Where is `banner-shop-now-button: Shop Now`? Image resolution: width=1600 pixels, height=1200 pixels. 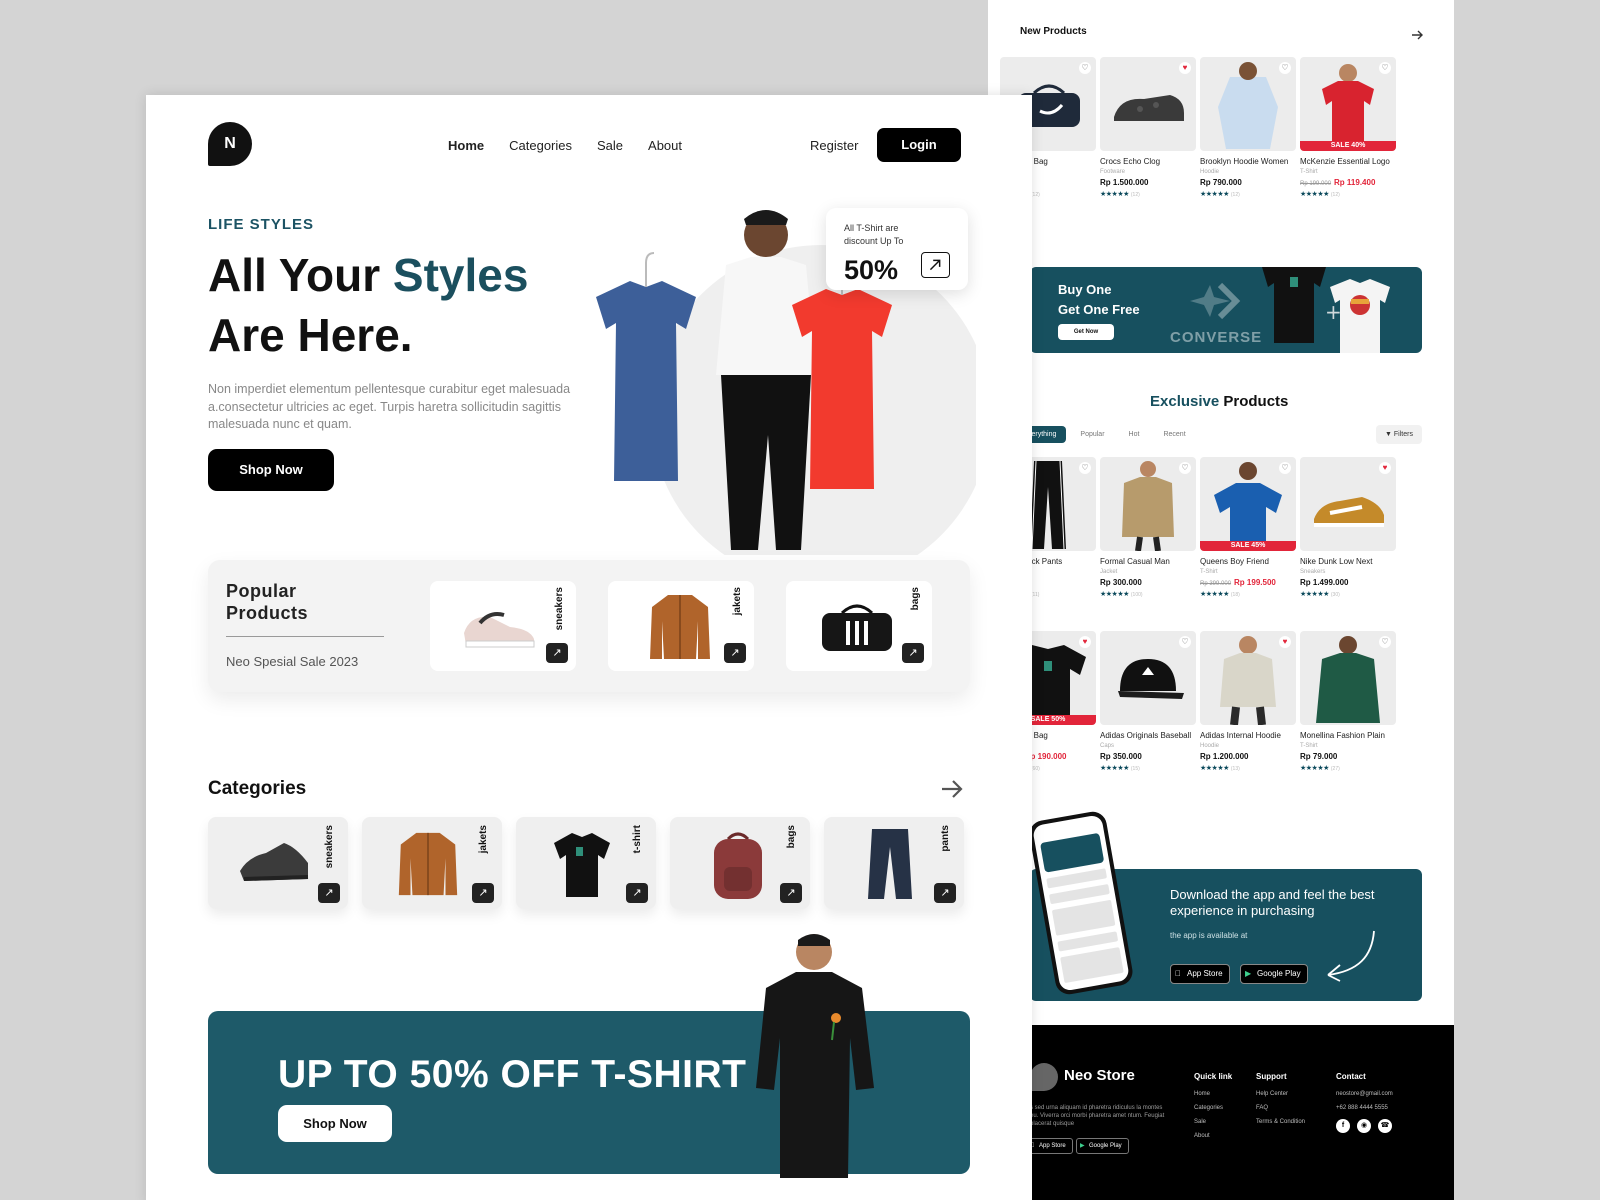
banner-shop-now-button: Shop Now is located at coordinates (335, 1123).